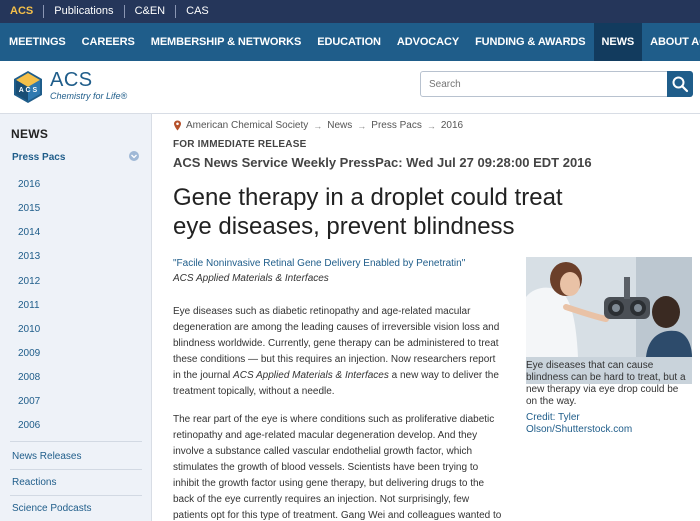  I want to click on sidebar-item-press-pacs: Press Pacs, so click(38, 157).